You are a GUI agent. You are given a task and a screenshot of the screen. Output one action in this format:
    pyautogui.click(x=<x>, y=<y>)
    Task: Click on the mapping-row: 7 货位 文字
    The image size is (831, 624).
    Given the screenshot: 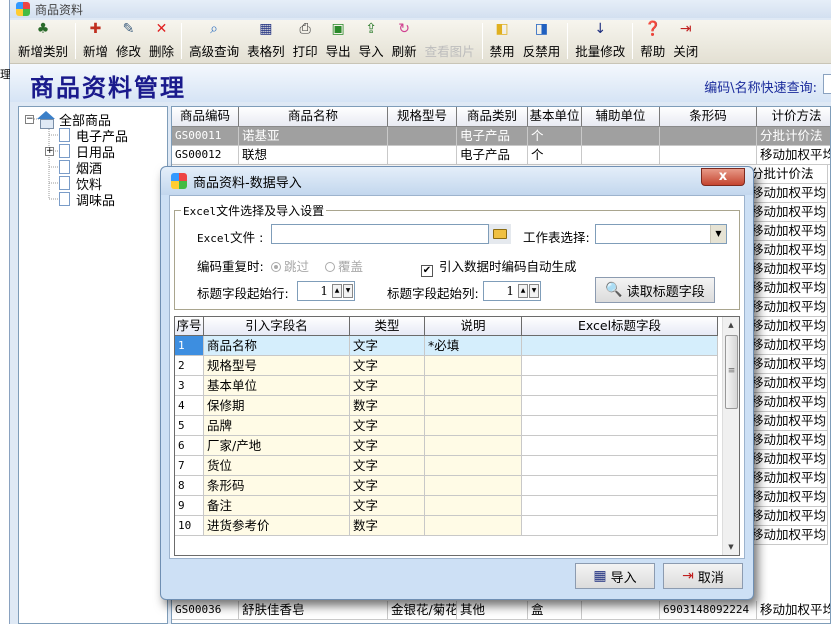 What is the action you would take?
    pyautogui.click(x=446, y=466)
    